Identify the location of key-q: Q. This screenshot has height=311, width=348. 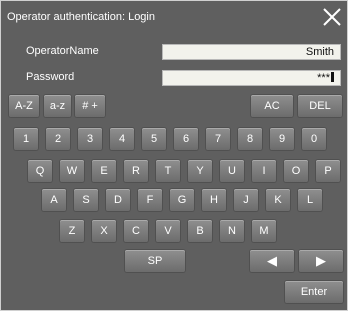
(40, 171).